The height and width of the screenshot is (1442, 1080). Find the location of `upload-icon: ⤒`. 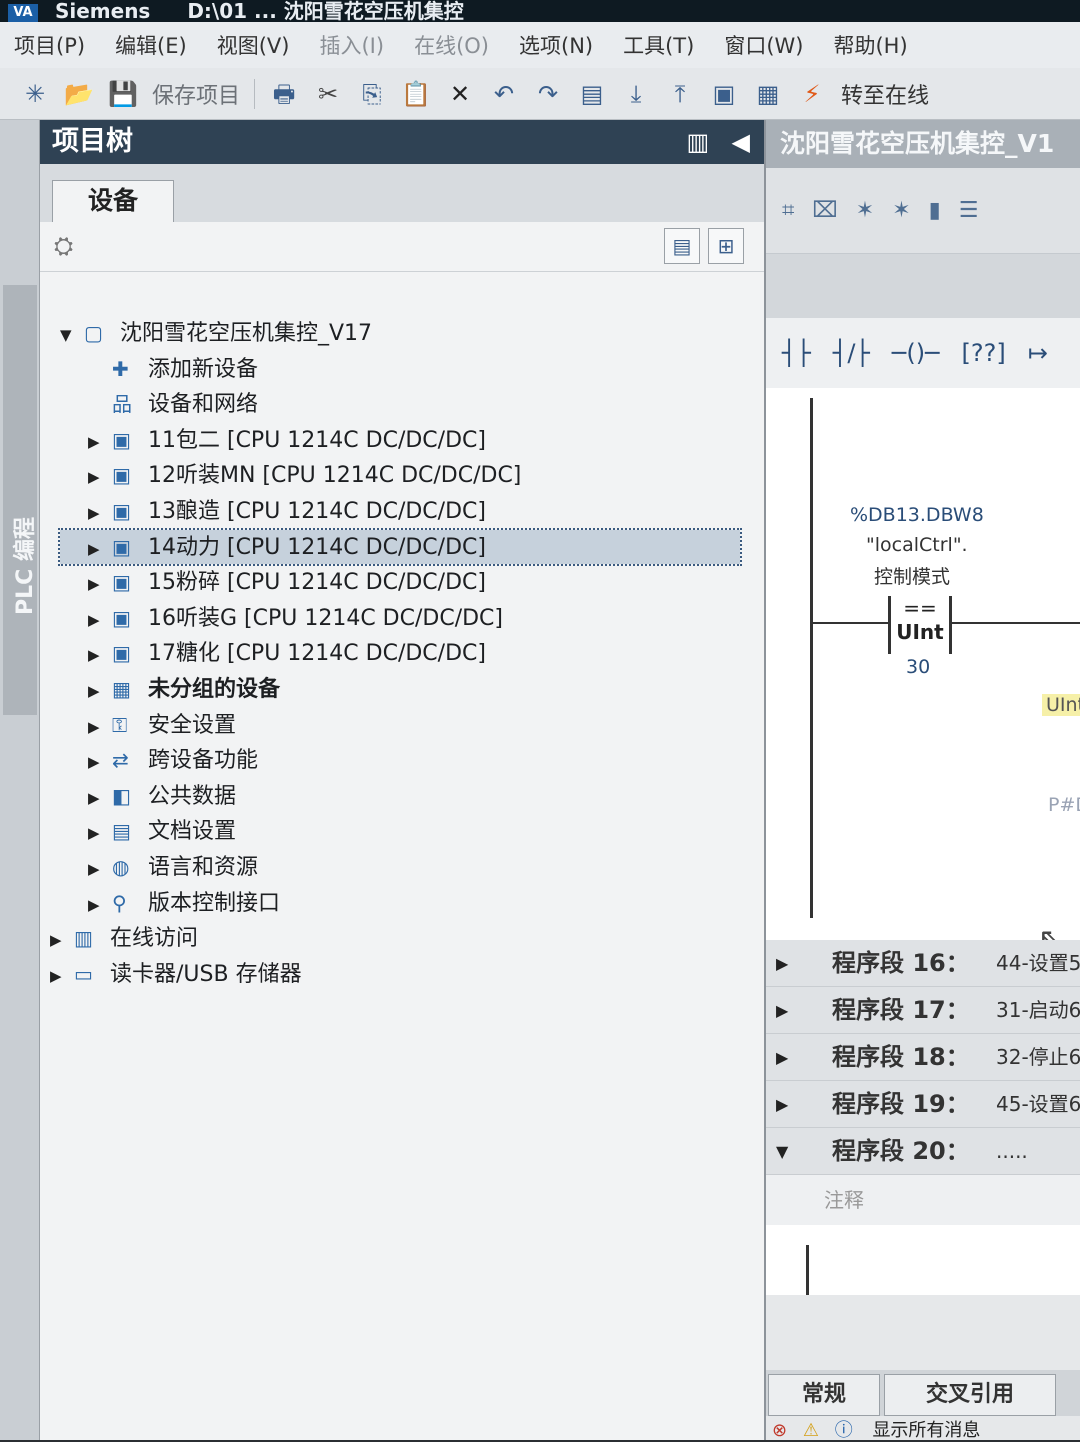

upload-icon: ⤒ is located at coordinates (680, 94).